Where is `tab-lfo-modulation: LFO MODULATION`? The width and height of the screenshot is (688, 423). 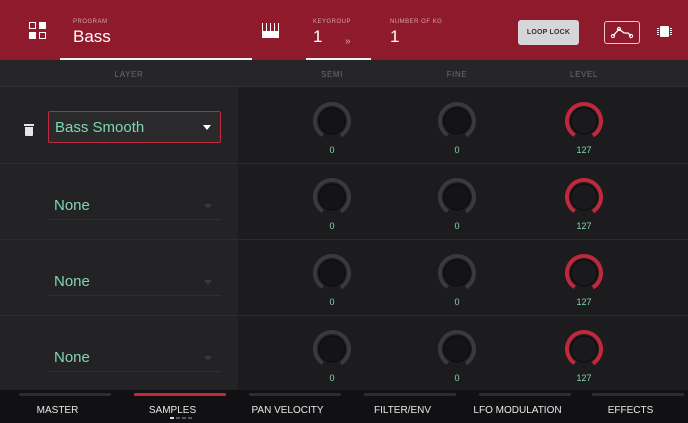 tab-lfo-modulation: LFO MODULATION is located at coordinates (517, 406).